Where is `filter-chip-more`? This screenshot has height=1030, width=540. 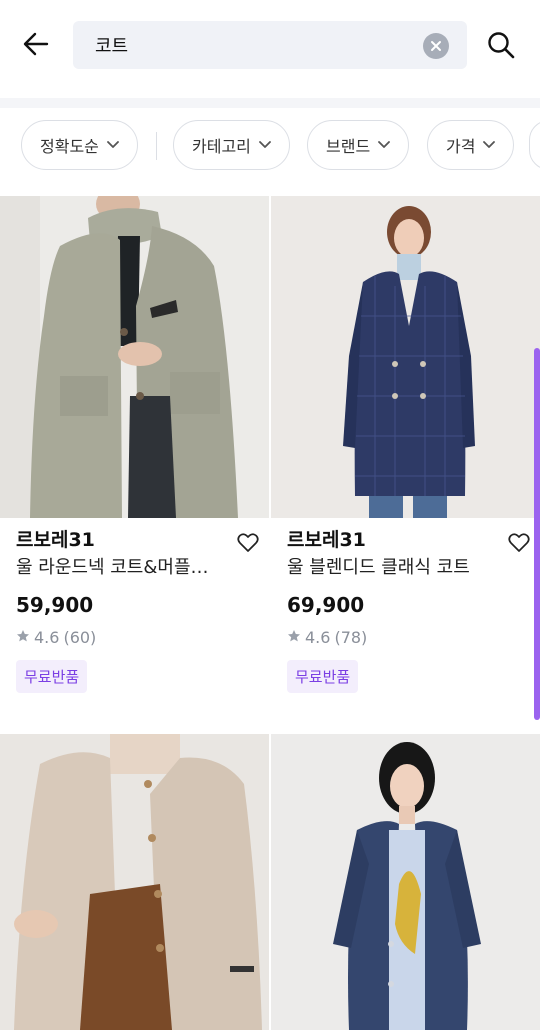 filter-chip-more is located at coordinates (534, 145).